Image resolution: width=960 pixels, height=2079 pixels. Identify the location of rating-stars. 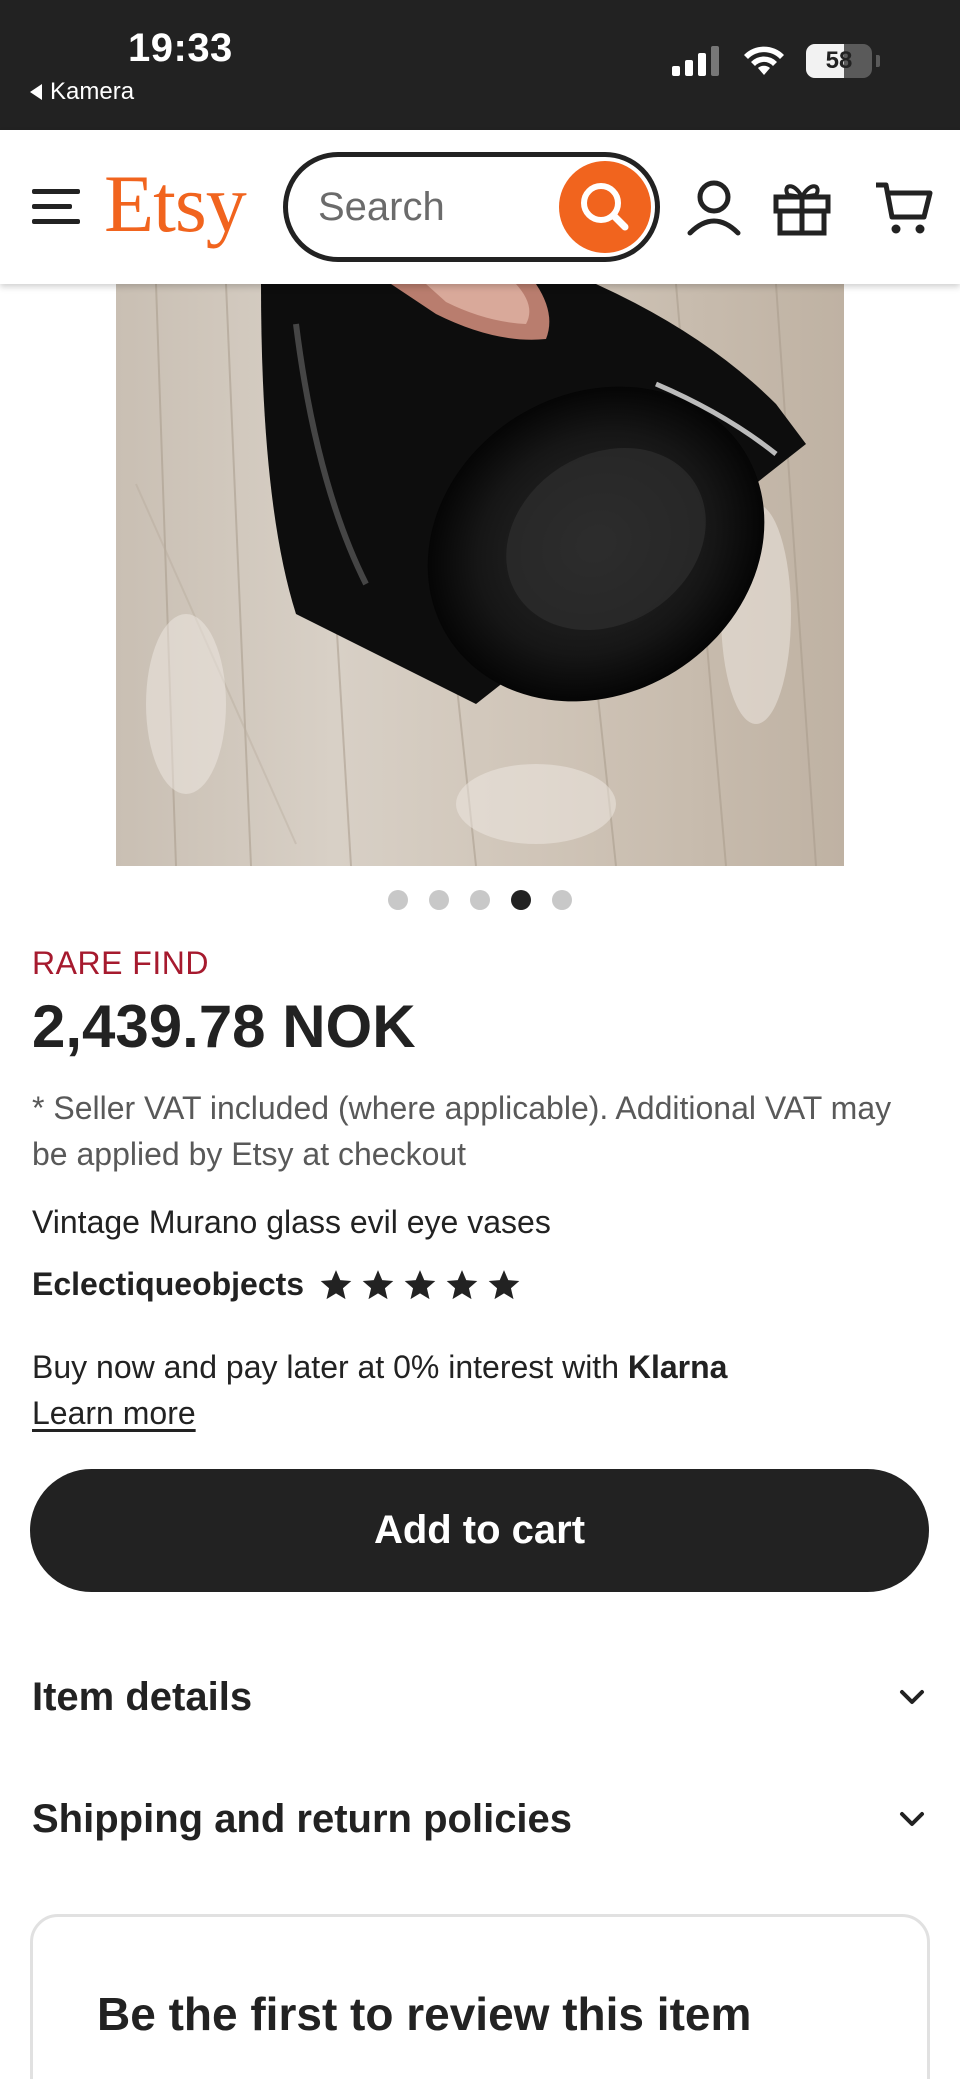
(420, 1285).